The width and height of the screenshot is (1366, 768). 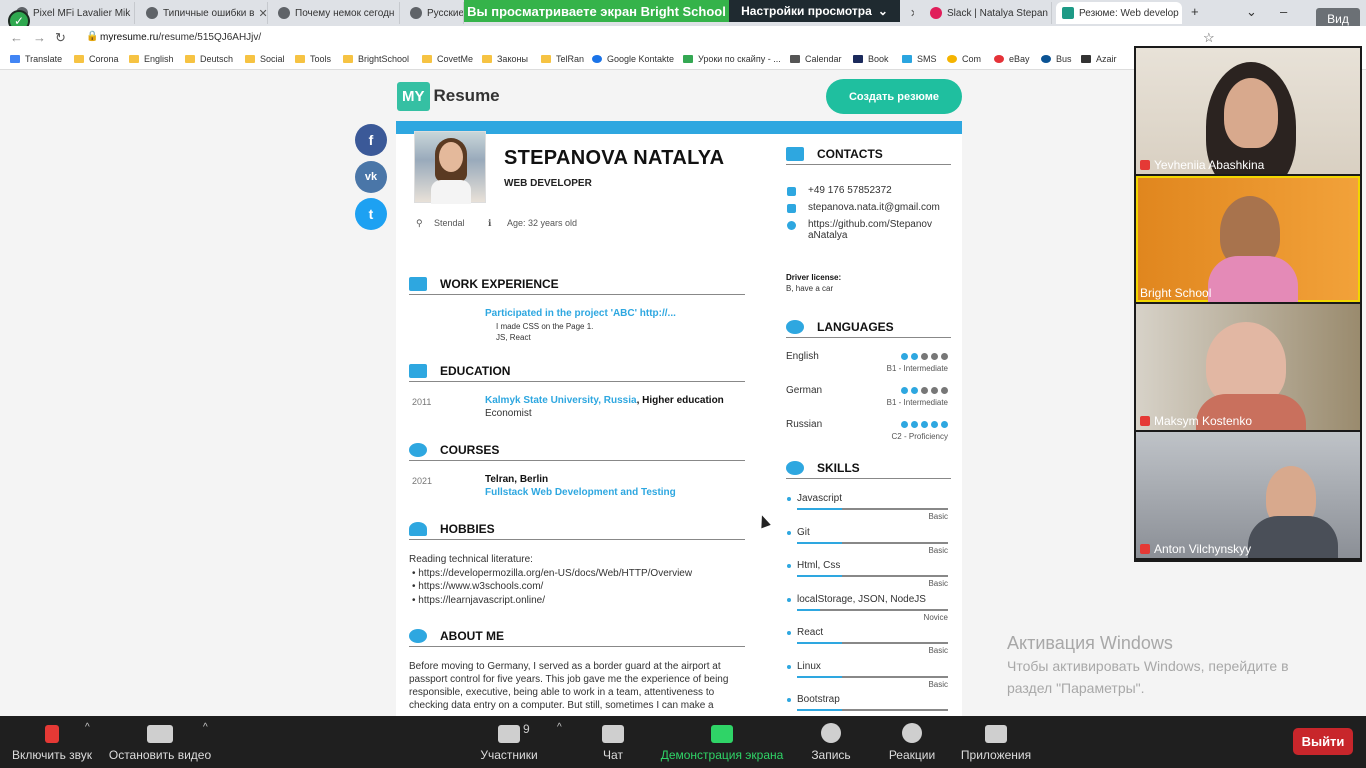 What do you see at coordinates (1195, 11) in the screenshot?
I see `new-tab-button: +` at bounding box center [1195, 11].